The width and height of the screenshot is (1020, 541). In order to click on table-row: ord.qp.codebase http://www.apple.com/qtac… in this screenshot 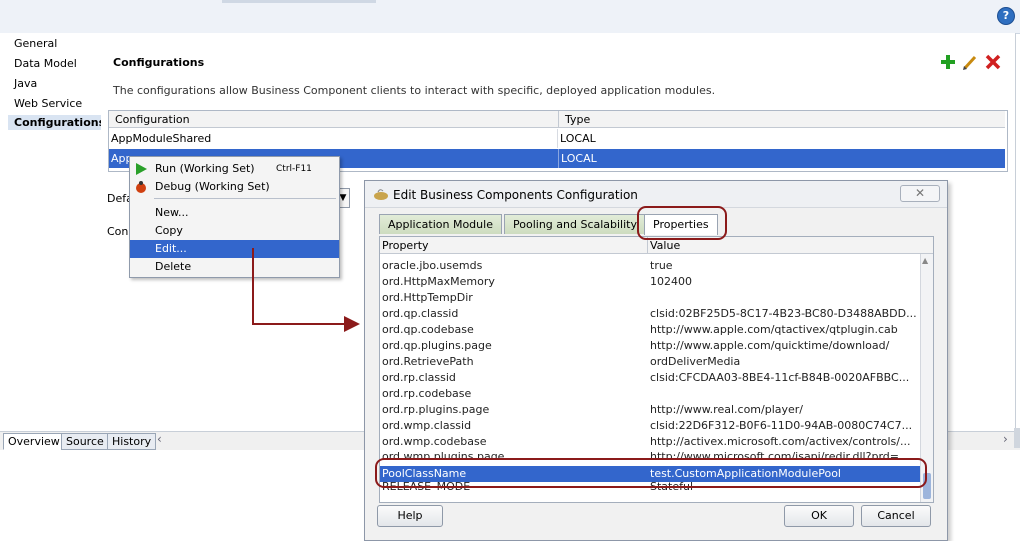, I will do `click(650, 330)`.